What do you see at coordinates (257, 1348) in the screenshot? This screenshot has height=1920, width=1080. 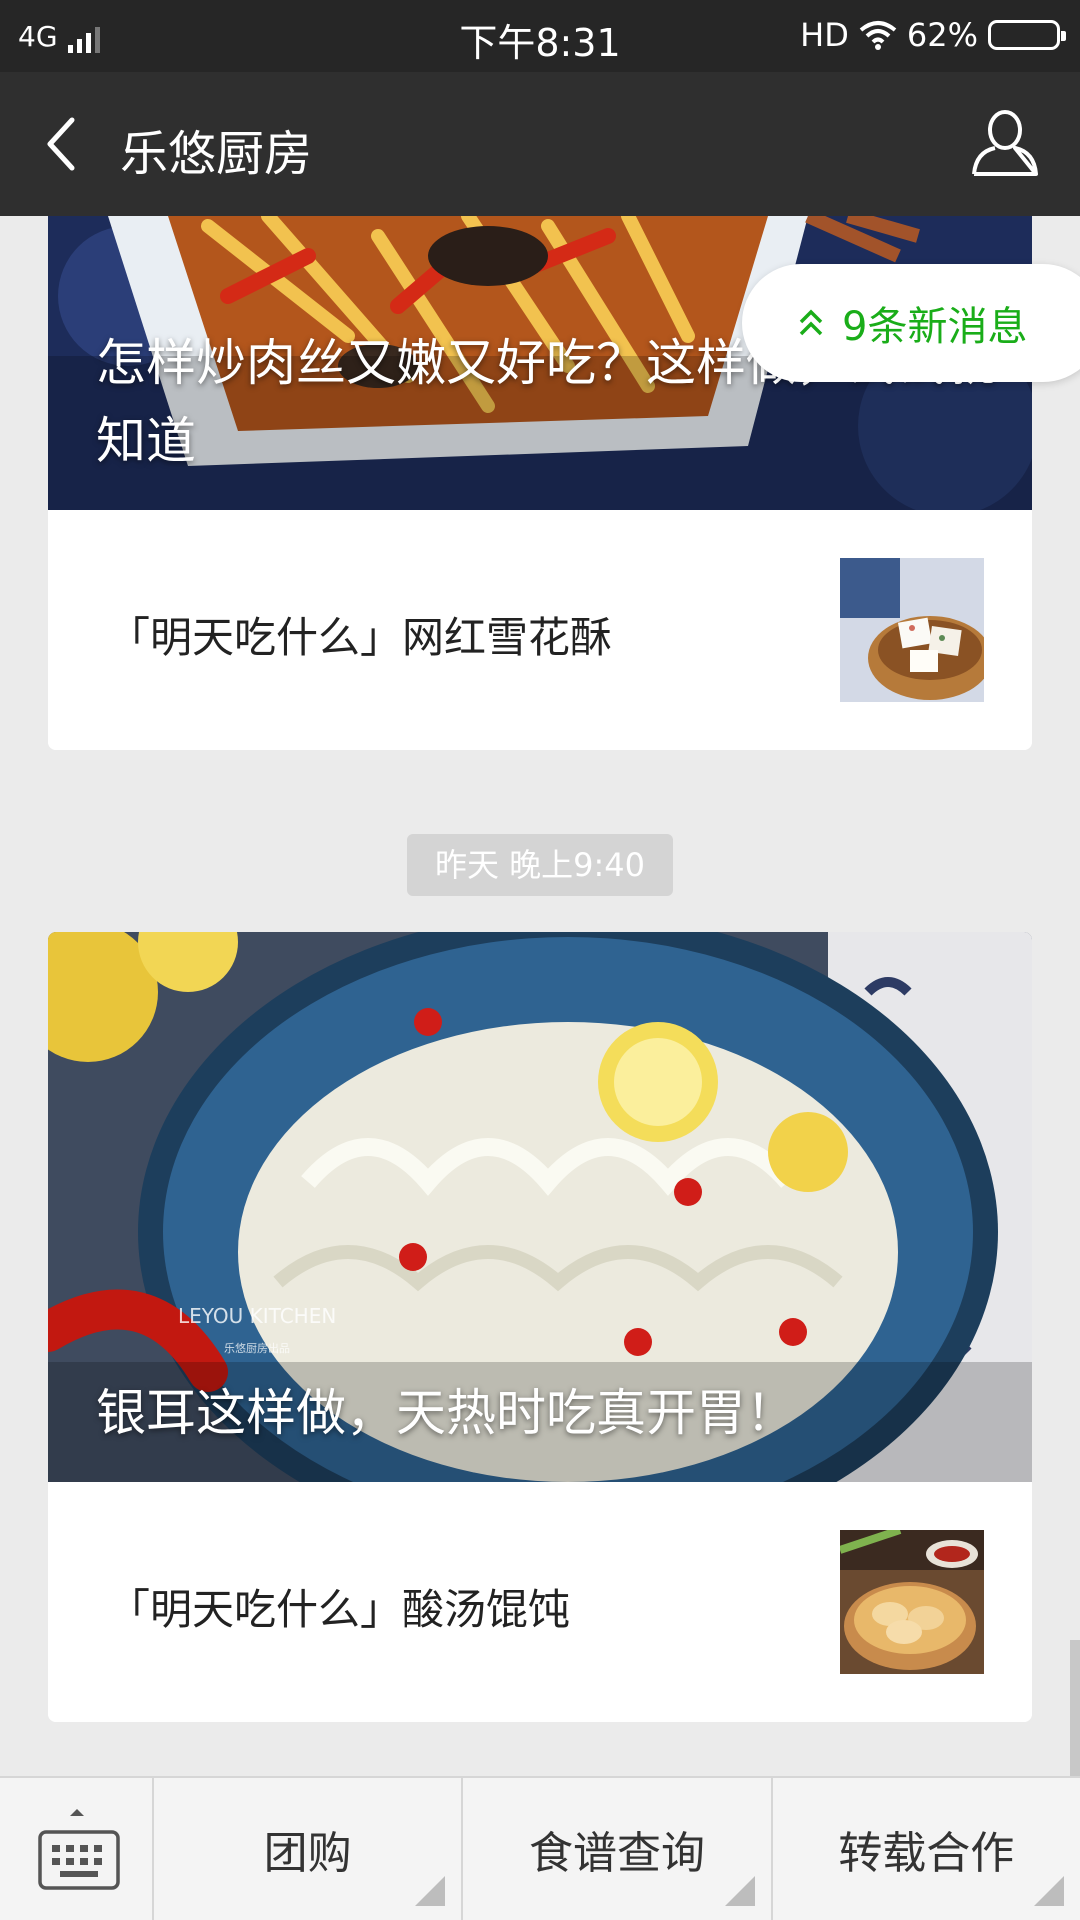 I see `watermark-subtext: 乐悠厨房出品` at bounding box center [257, 1348].